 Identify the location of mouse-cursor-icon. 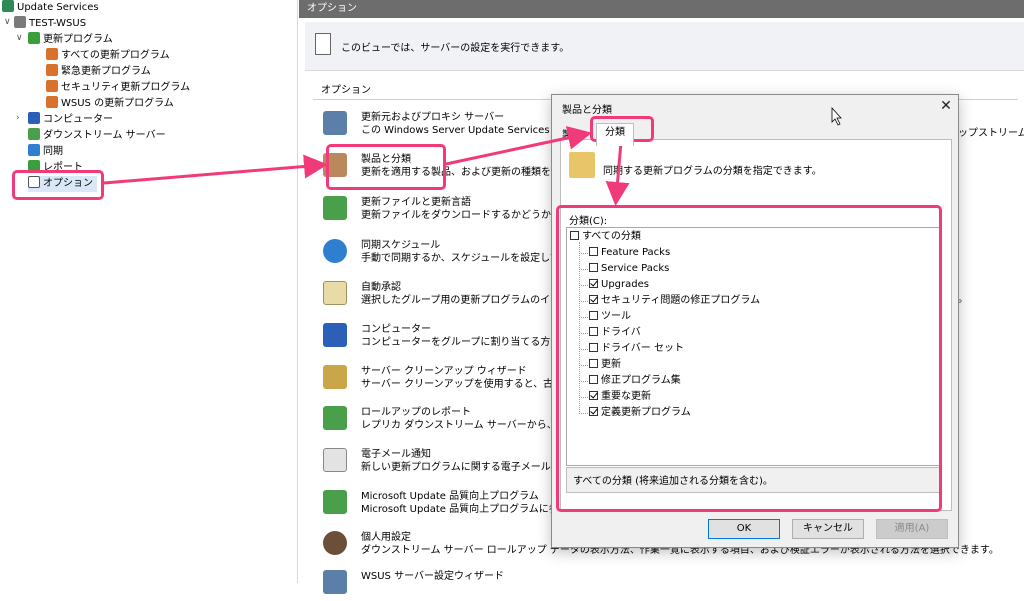
(836, 116).